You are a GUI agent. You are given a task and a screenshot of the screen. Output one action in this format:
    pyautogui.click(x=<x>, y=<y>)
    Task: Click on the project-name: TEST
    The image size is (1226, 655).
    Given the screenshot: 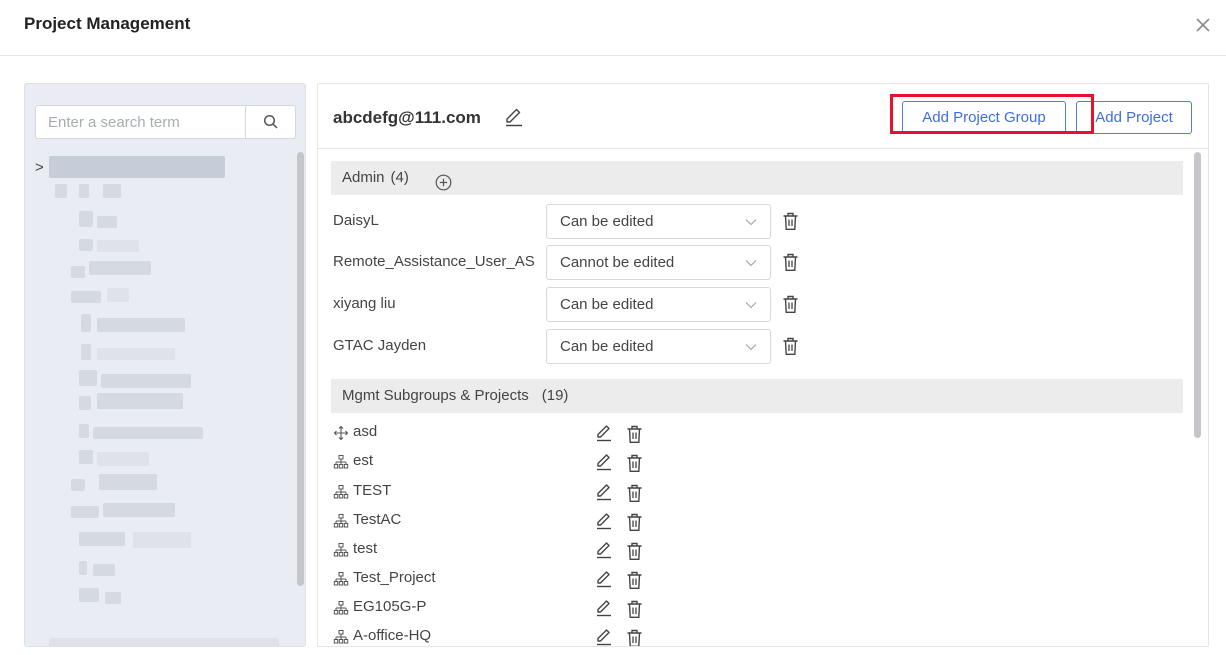 What is the action you would take?
    pyautogui.click(x=372, y=490)
    